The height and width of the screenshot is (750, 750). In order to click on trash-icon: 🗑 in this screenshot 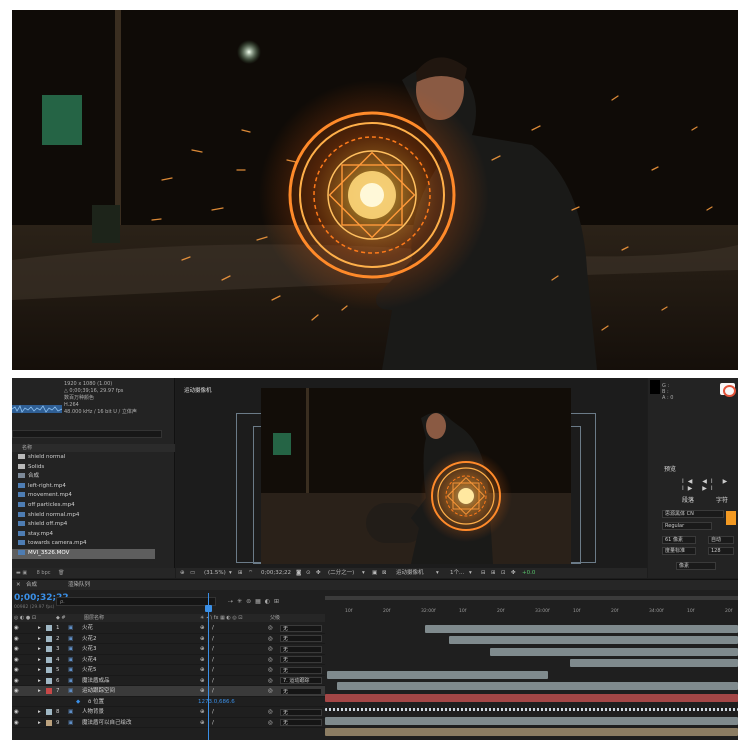, I will do `click(61, 573)`.